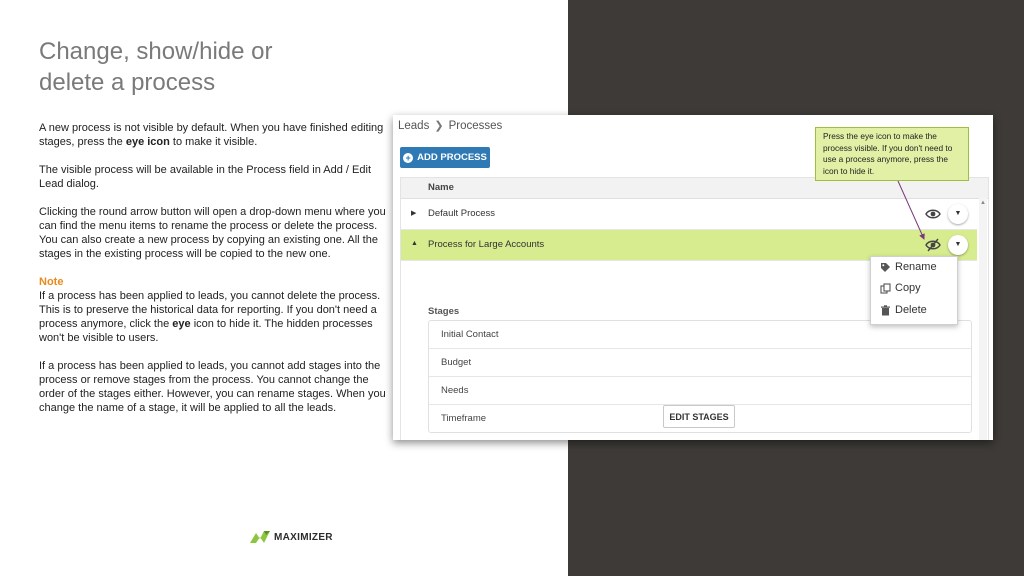 The width and height of the screenshot is (1024, 576). Describe the element at coordinates (700, 391) in the screenshot. I see `stage-item: Needs` at that location.